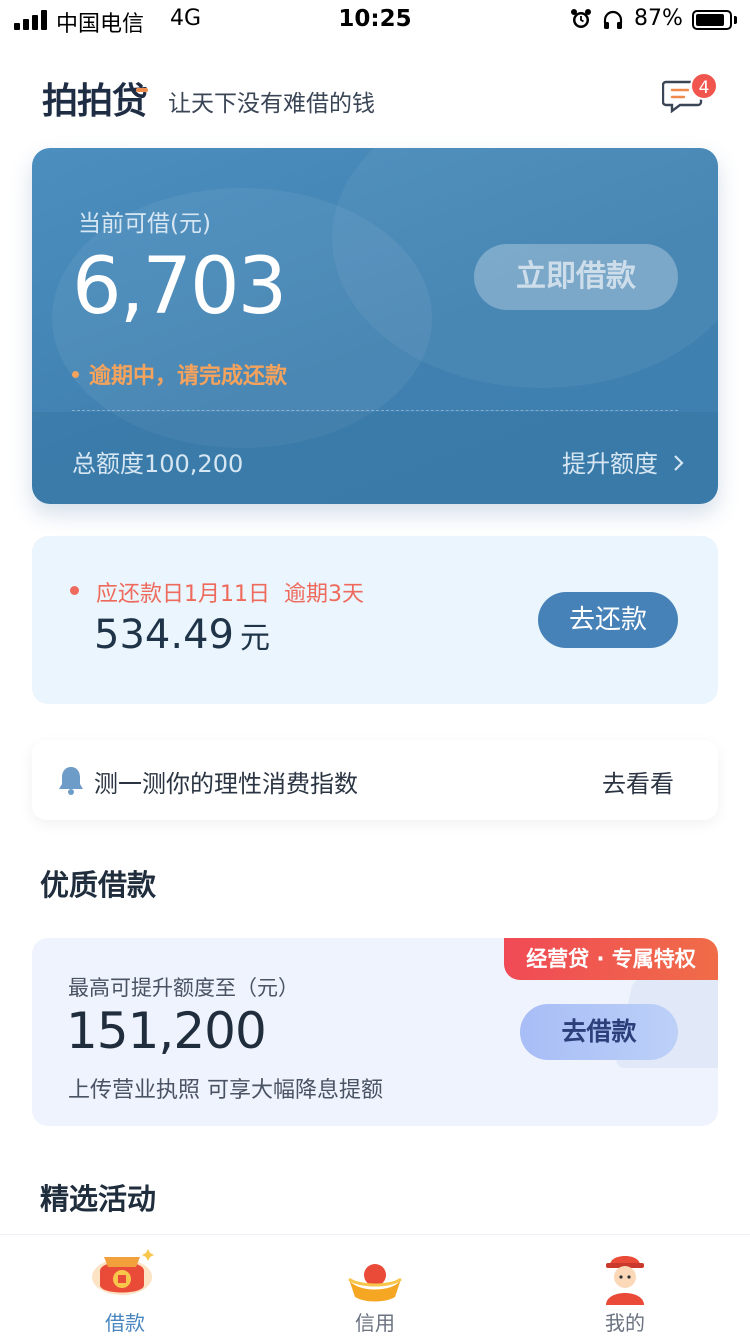 Image resolution: width=750 pixels, height=1336 pixels. I want to click on max-quota-label: 最高可提升额度至（元）, so click(183, 988).